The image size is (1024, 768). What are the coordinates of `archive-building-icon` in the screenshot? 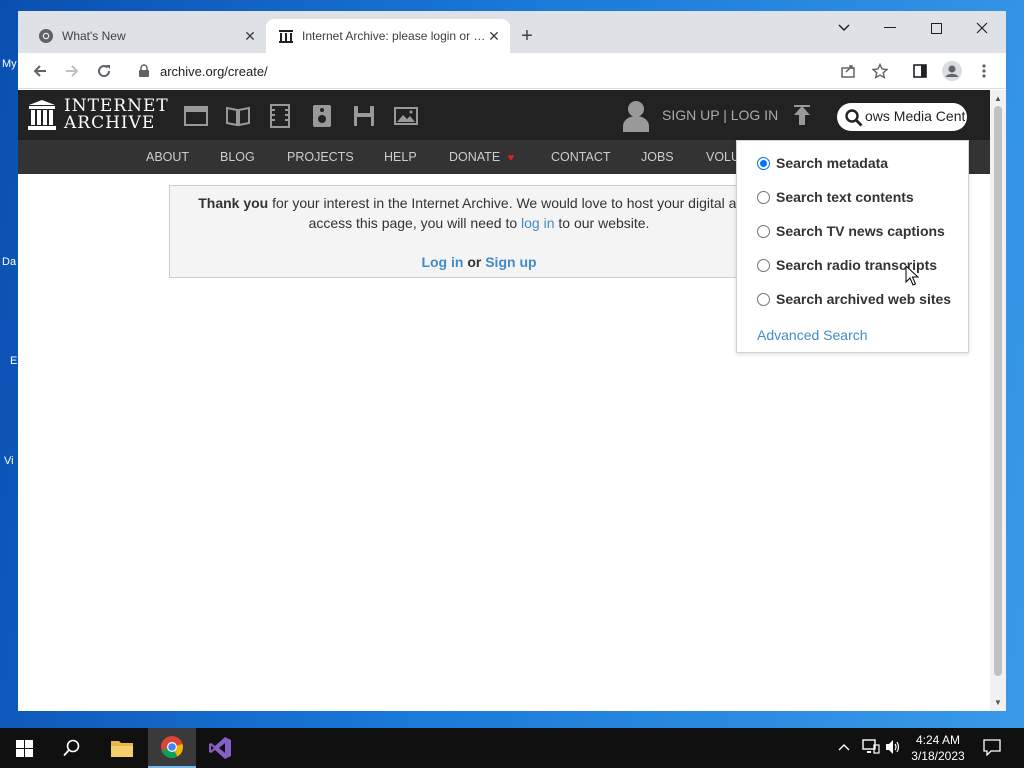 It's located at (286, 36).